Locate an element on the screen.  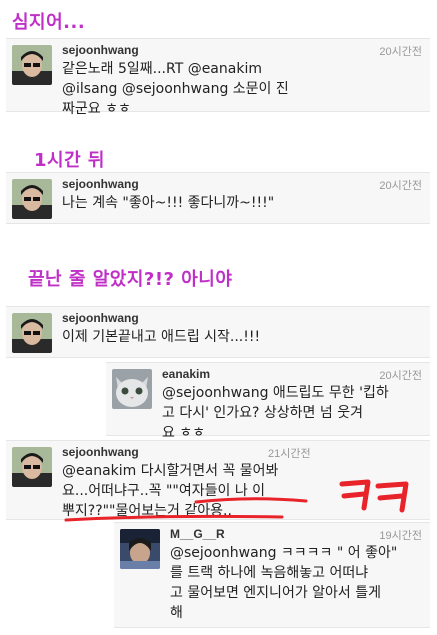
tweet-line: 이제 기본끝내고 애드립 시작...!!! is located at coordinates (161, 337).